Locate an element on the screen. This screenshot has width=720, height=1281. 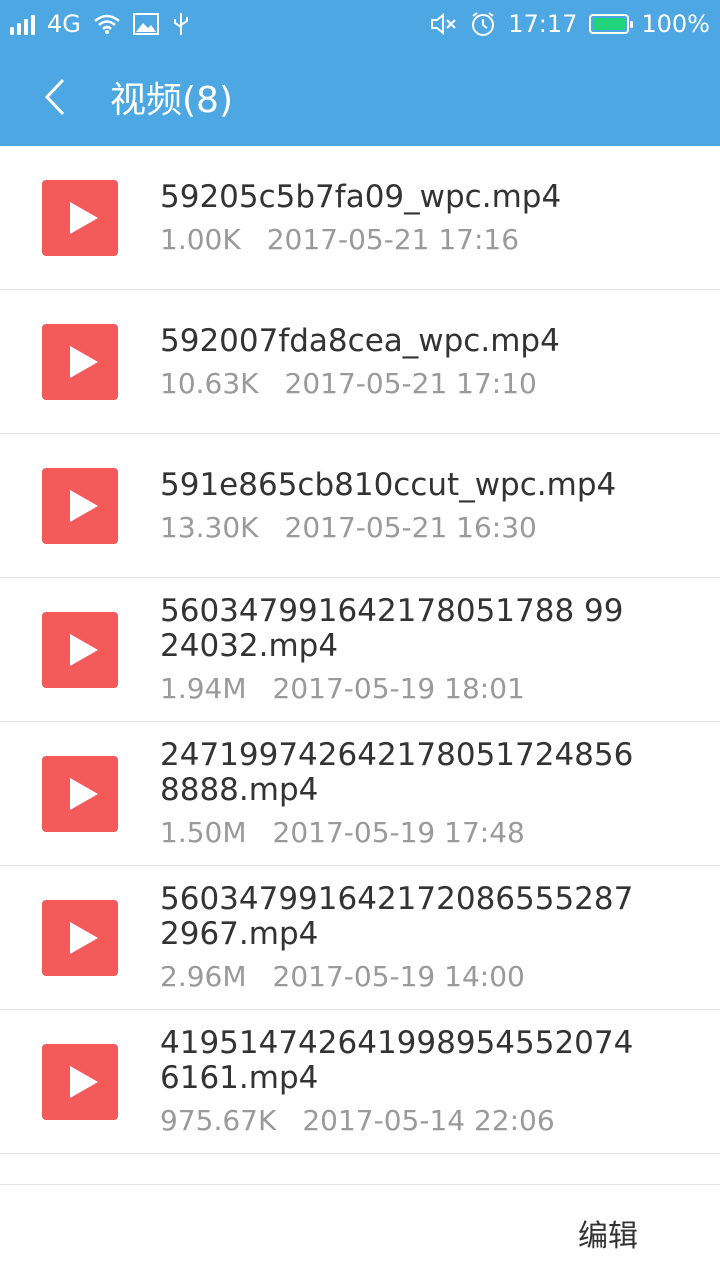
mute-icon is located at coordinates (443, 24).